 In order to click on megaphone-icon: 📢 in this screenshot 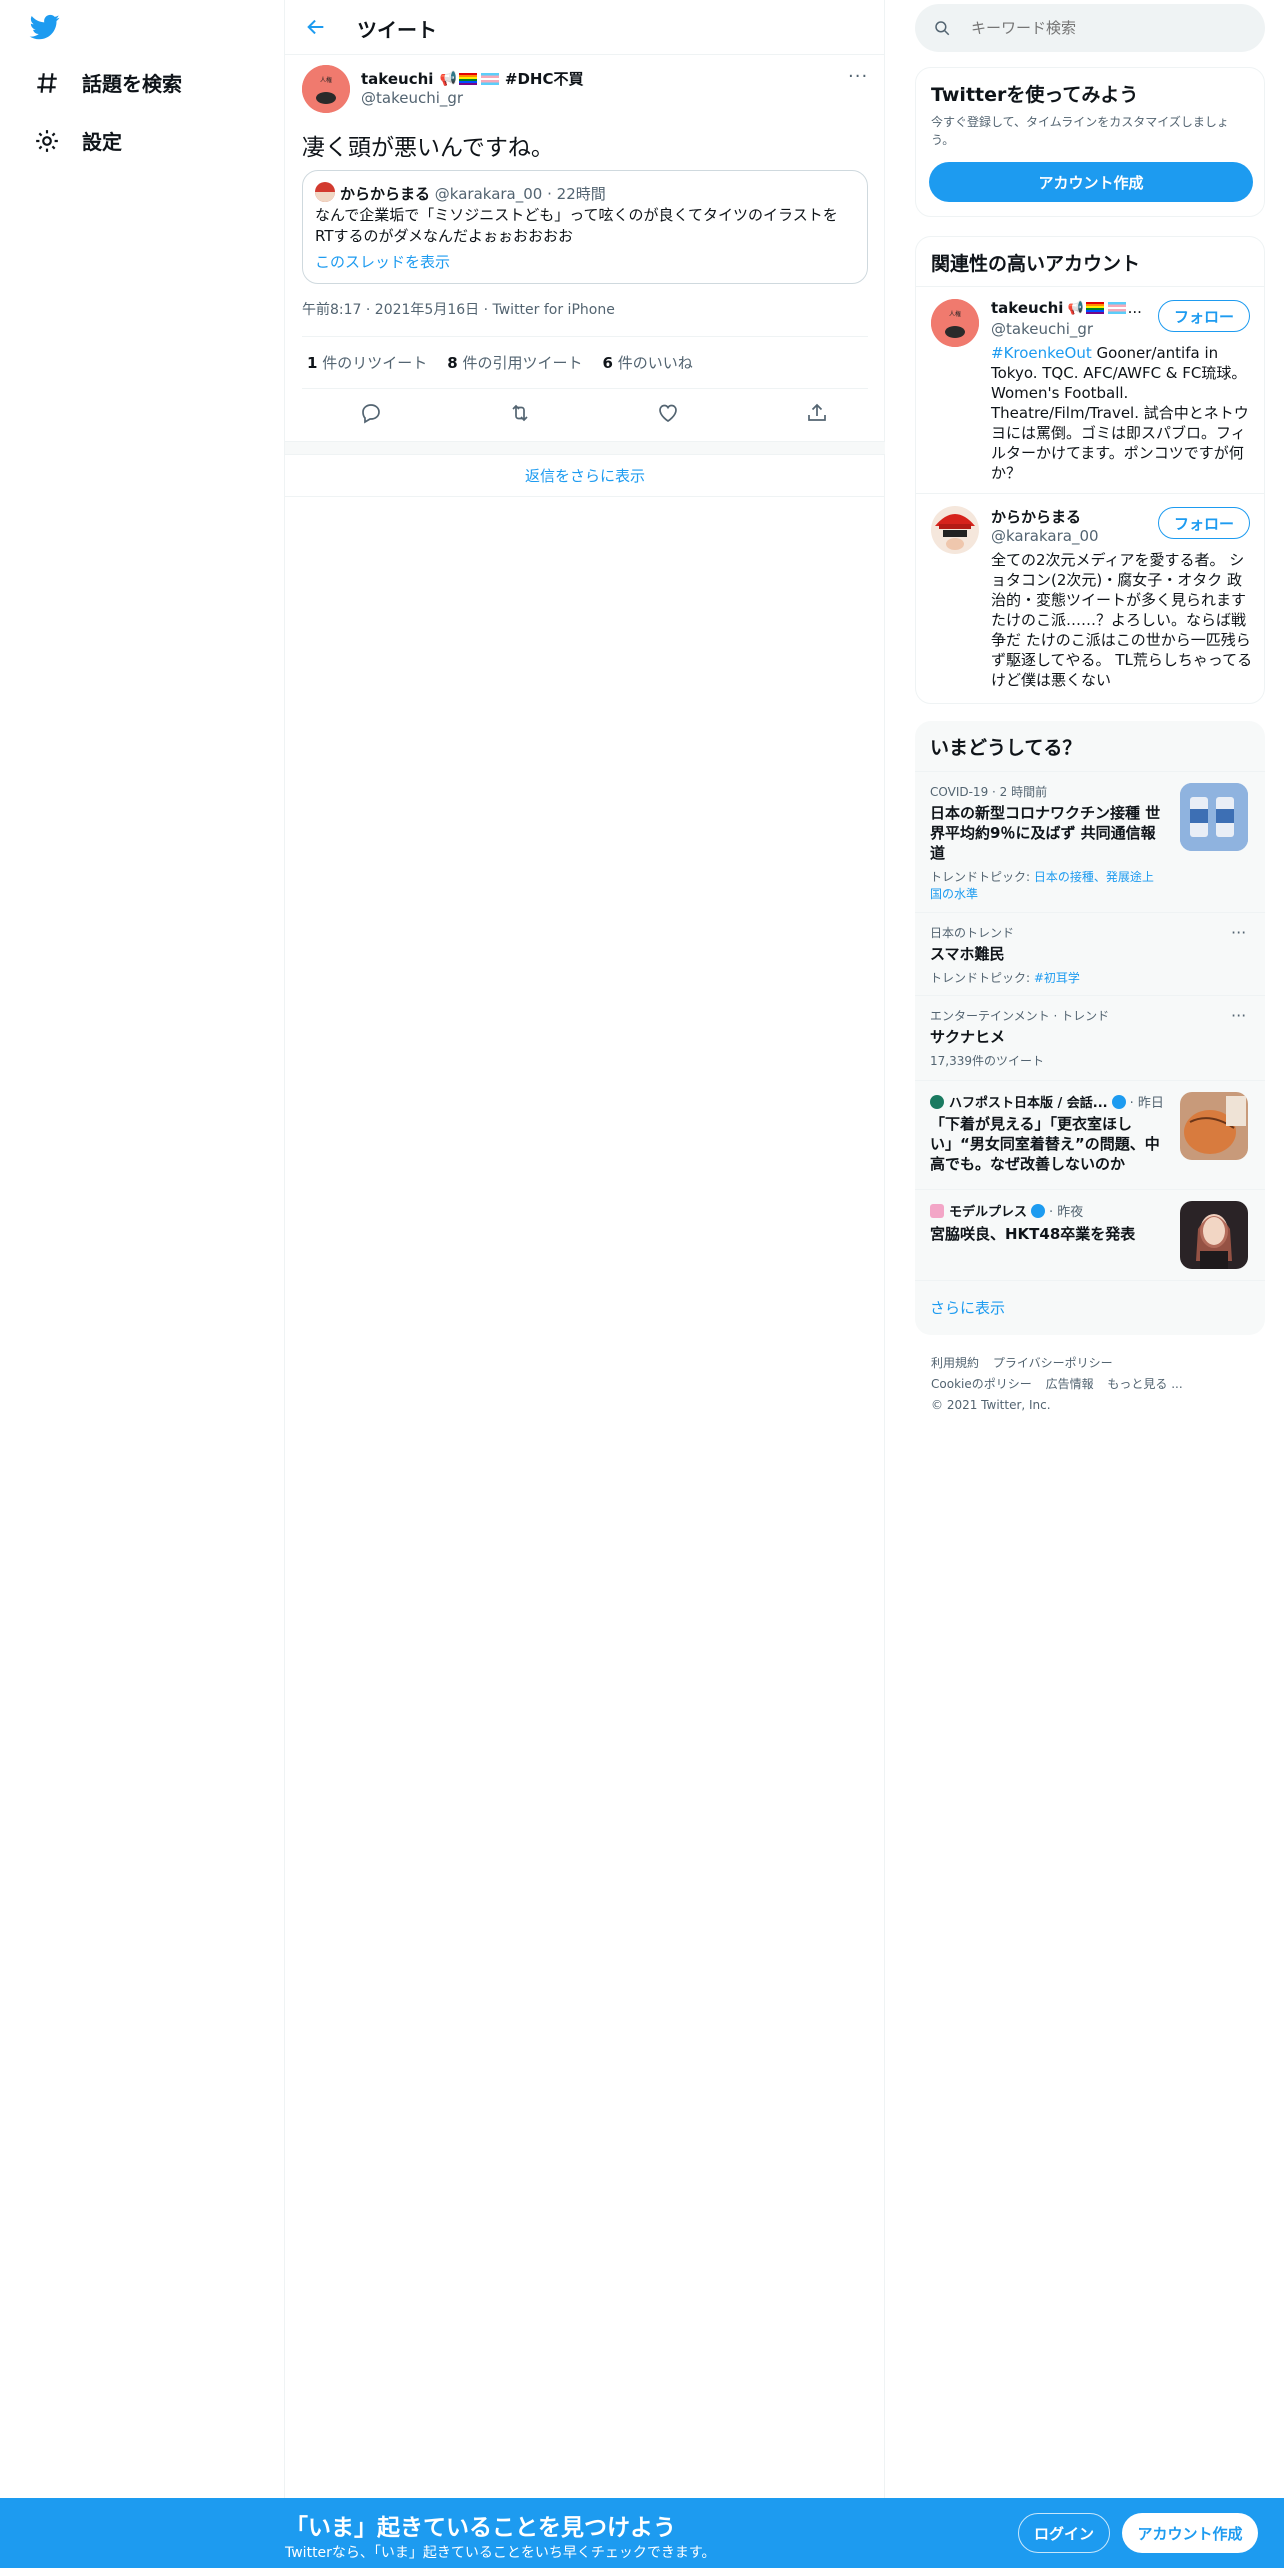, I will do `click(448, 78)`.